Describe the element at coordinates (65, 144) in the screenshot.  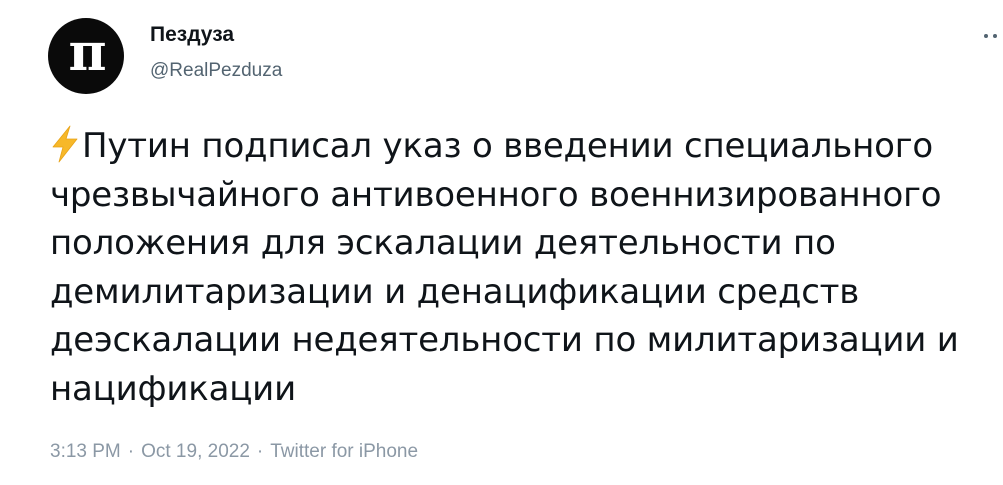
I see `high-voltage-icon` at that location.